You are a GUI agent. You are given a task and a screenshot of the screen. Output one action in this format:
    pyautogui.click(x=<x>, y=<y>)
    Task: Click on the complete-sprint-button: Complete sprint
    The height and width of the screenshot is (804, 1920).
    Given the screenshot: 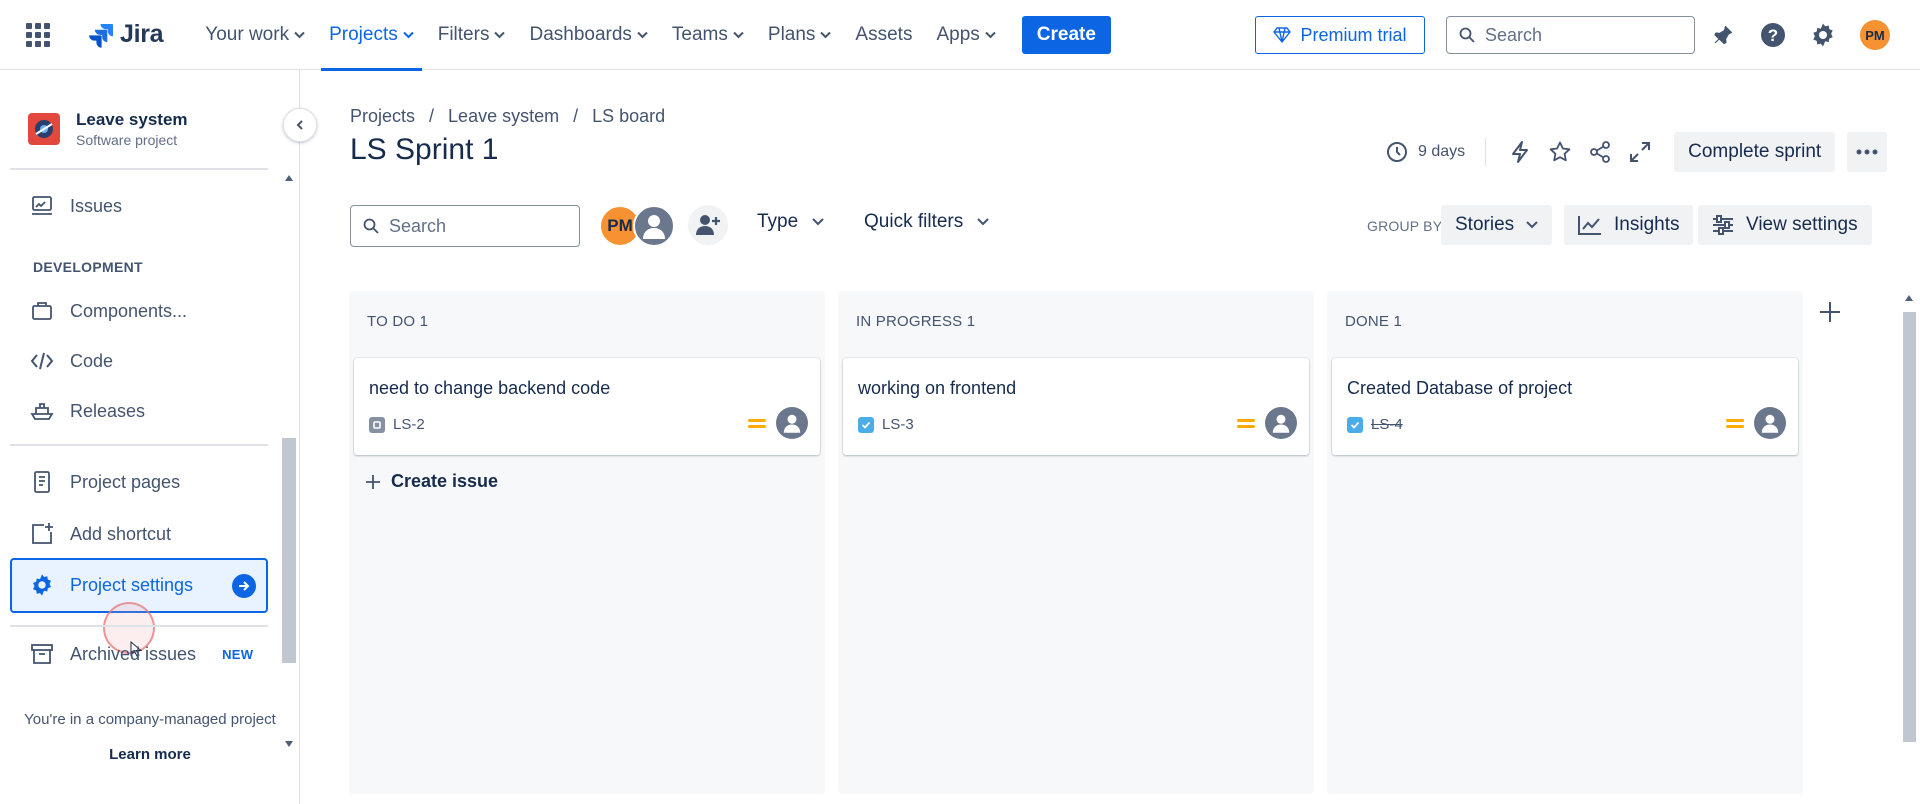 What is the action you would take?
    pyautogui.click(x=1755, y=152)
    